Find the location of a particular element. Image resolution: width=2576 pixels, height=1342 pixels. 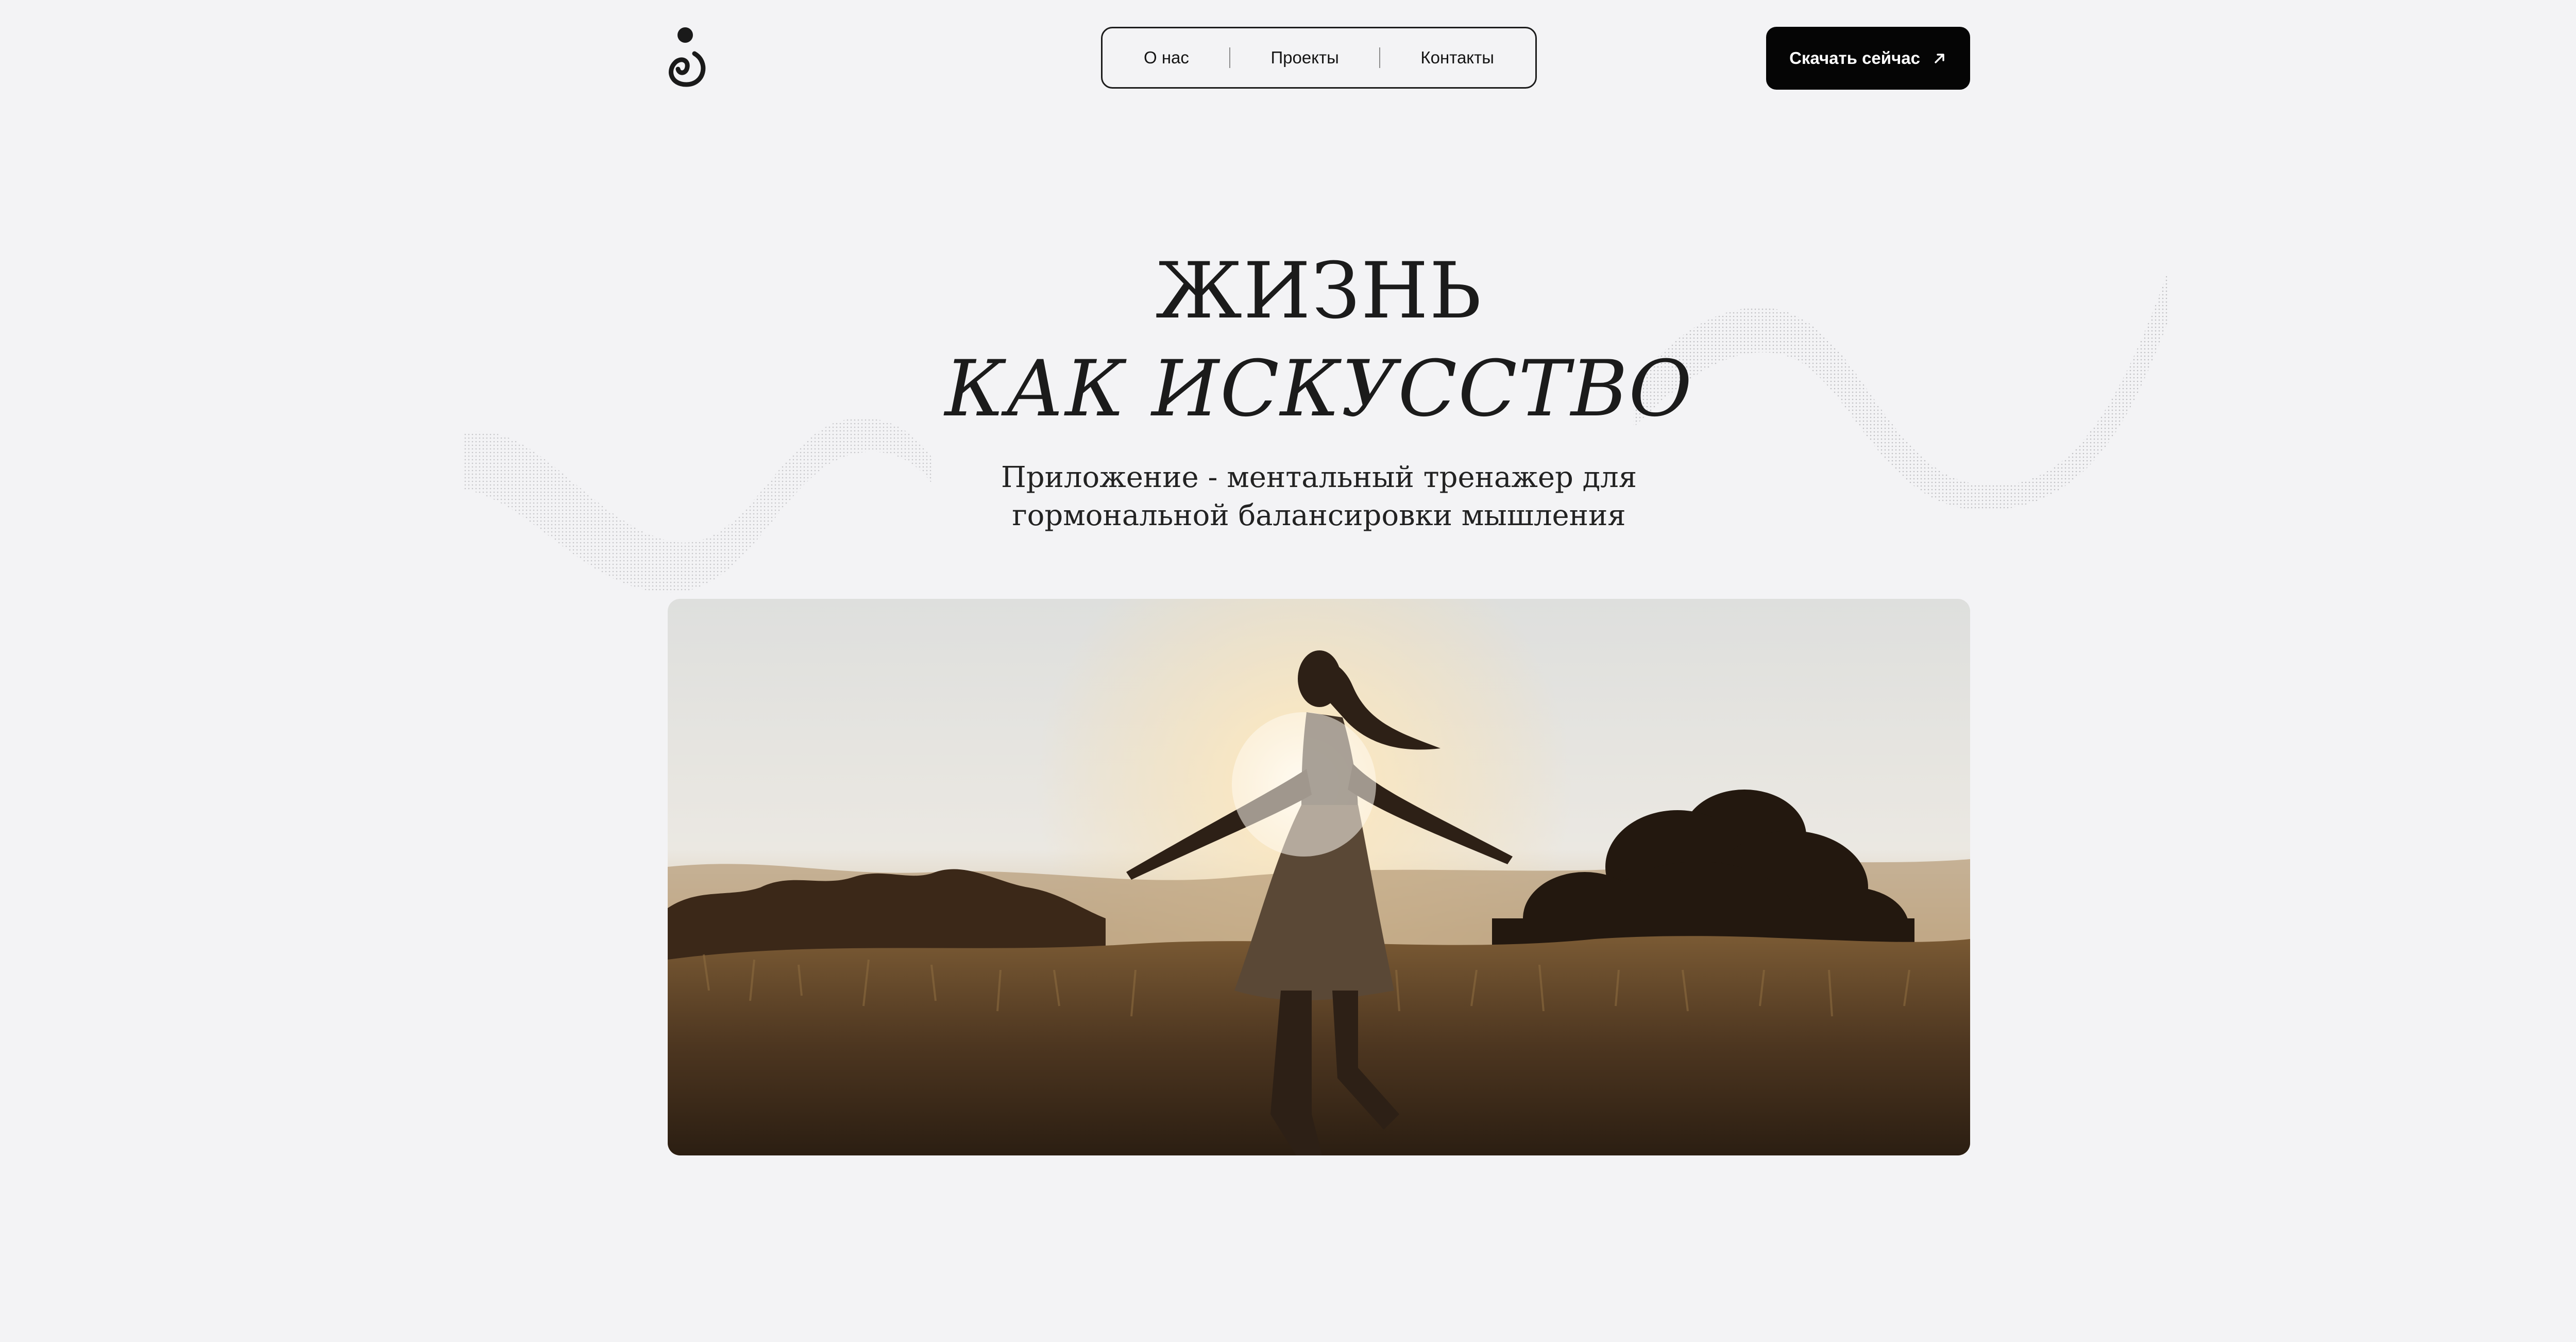

logo-icon is located at coordinates (686, 57).